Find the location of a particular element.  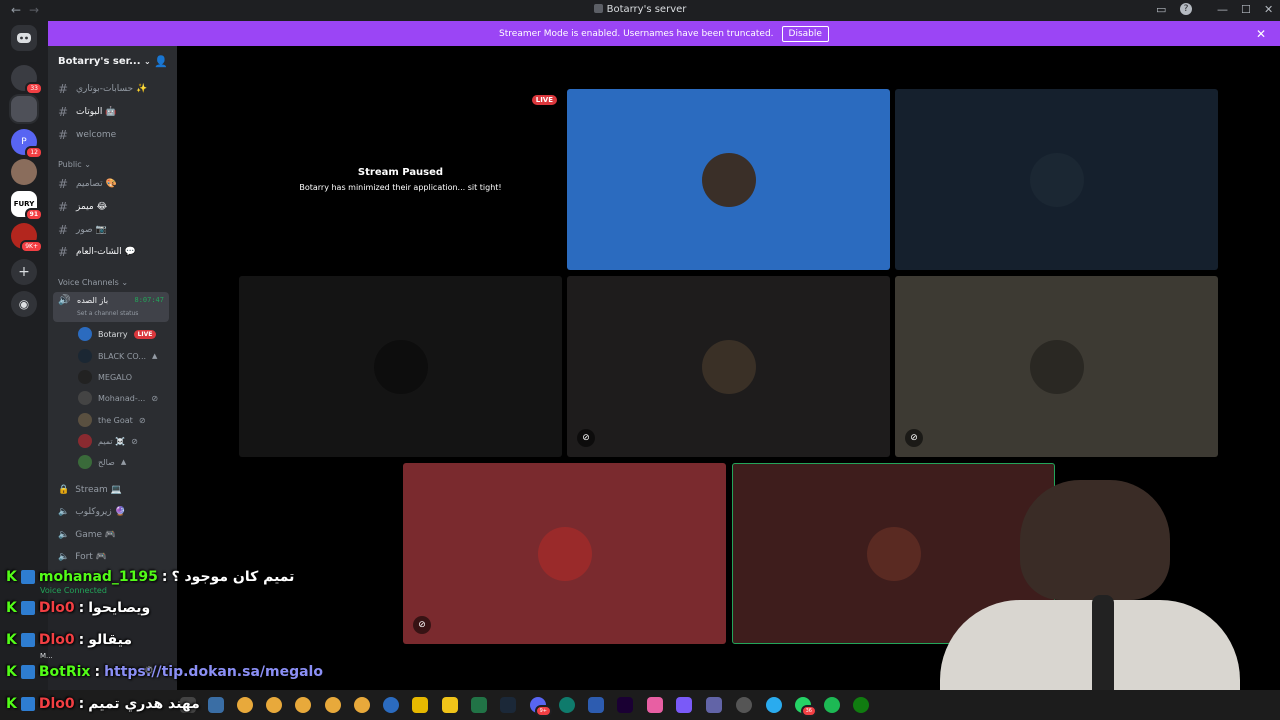

discover-compass-icon: ◉ is located at coordinates (24, 304).